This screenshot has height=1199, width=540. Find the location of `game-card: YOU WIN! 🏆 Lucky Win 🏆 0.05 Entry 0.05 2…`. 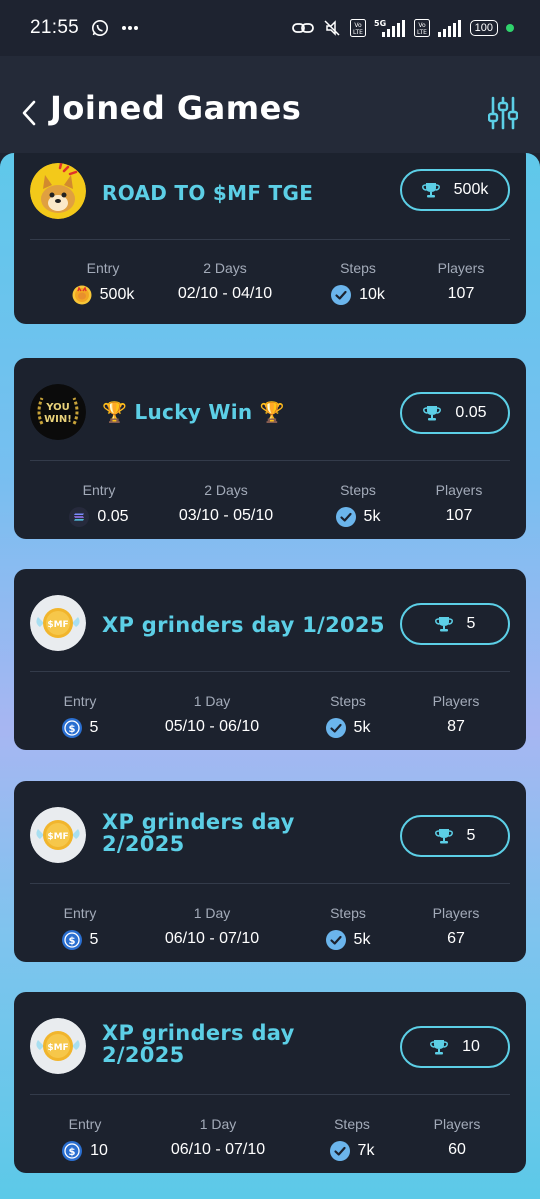

game-card: YOU WIN! 🏆 Lucky Win 🏆 0.05 Entry 0.05 2… is located at coordinates (270, 448).